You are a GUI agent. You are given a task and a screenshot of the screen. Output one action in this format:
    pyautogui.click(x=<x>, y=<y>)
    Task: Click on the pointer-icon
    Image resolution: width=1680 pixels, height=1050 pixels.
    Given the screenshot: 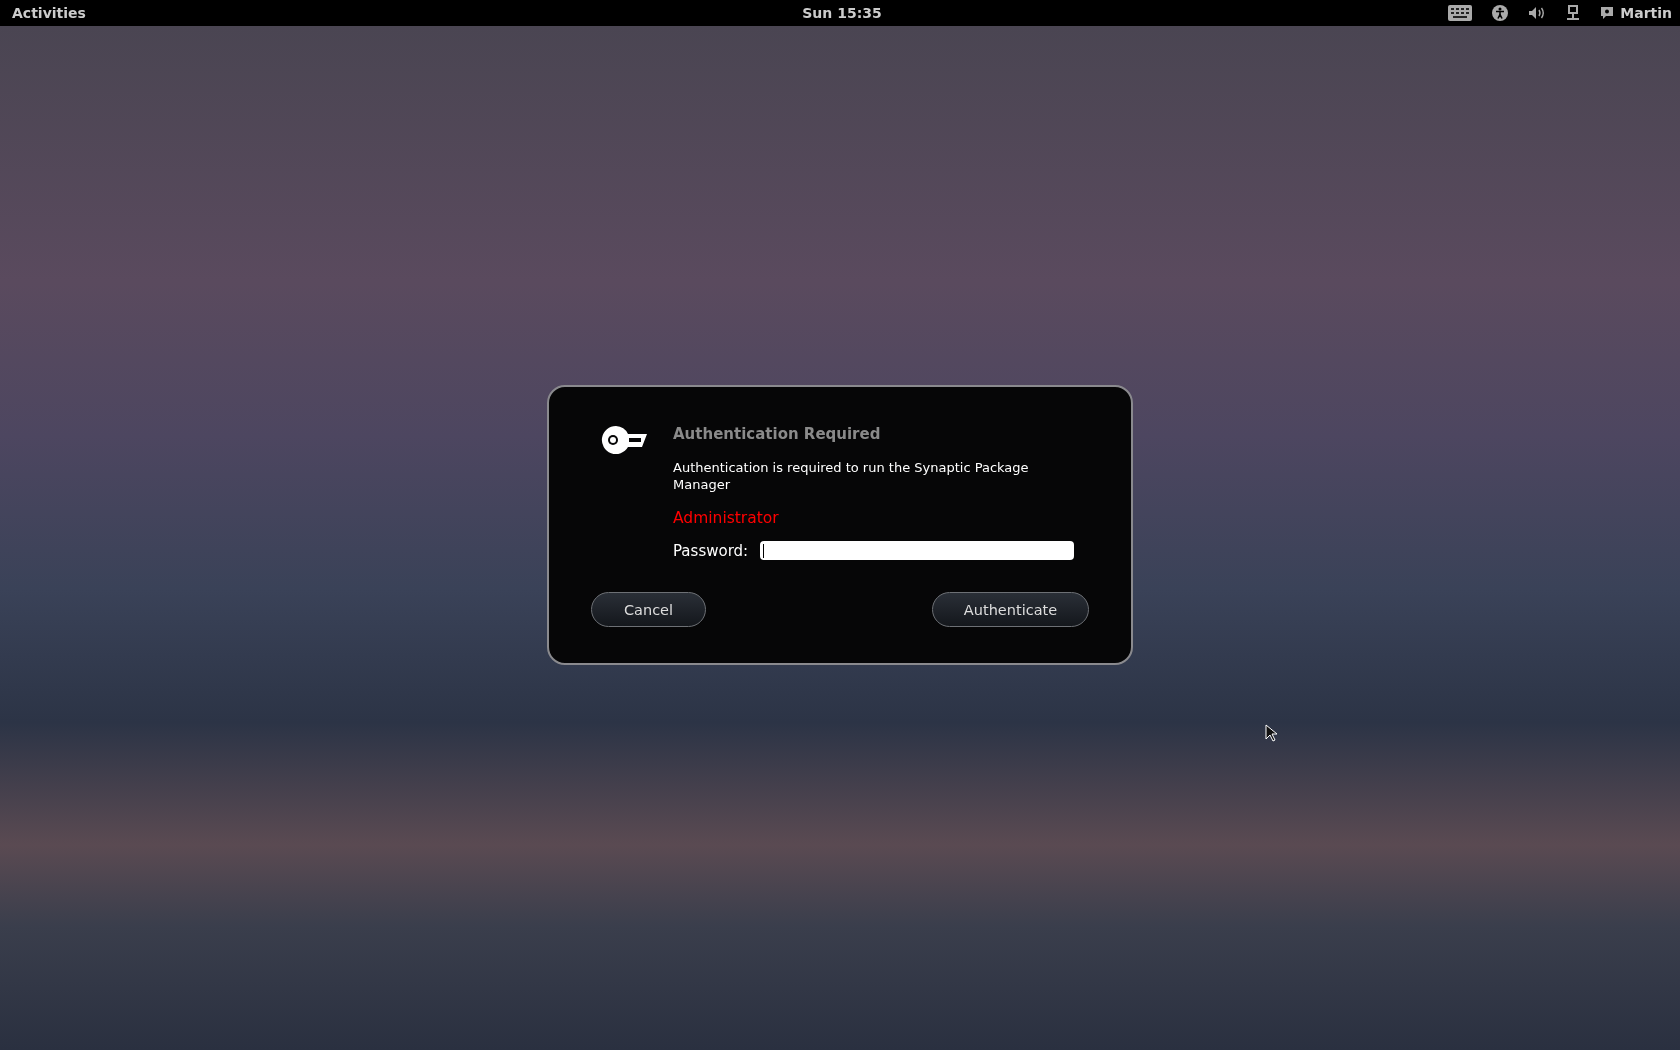 What is the action you would take?
    pyautogui.click(x=1271, y=733)
    